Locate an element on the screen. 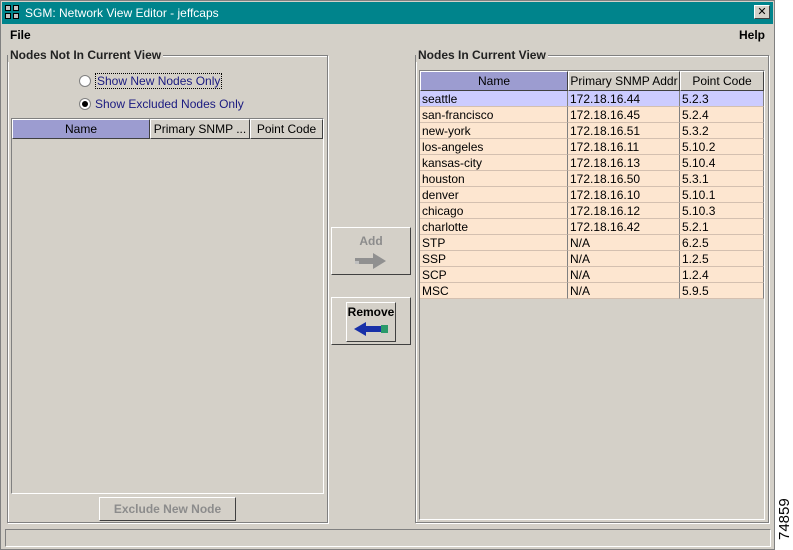 This screenshot has height=550, width=793. add-button: Add is located at coordinates (371, 251).